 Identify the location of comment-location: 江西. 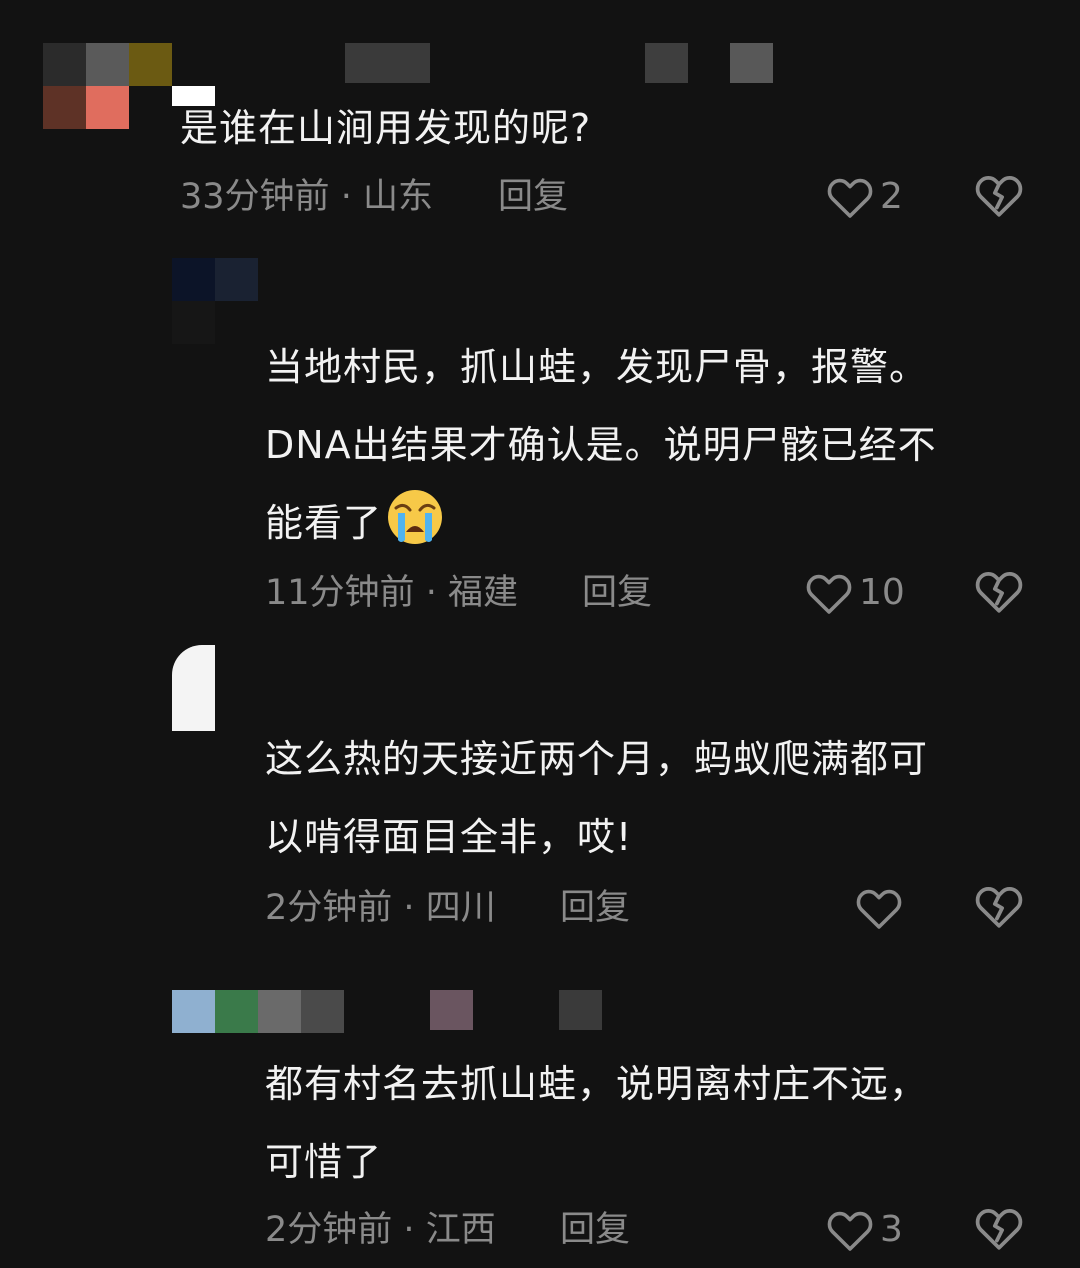
(460, 1230).